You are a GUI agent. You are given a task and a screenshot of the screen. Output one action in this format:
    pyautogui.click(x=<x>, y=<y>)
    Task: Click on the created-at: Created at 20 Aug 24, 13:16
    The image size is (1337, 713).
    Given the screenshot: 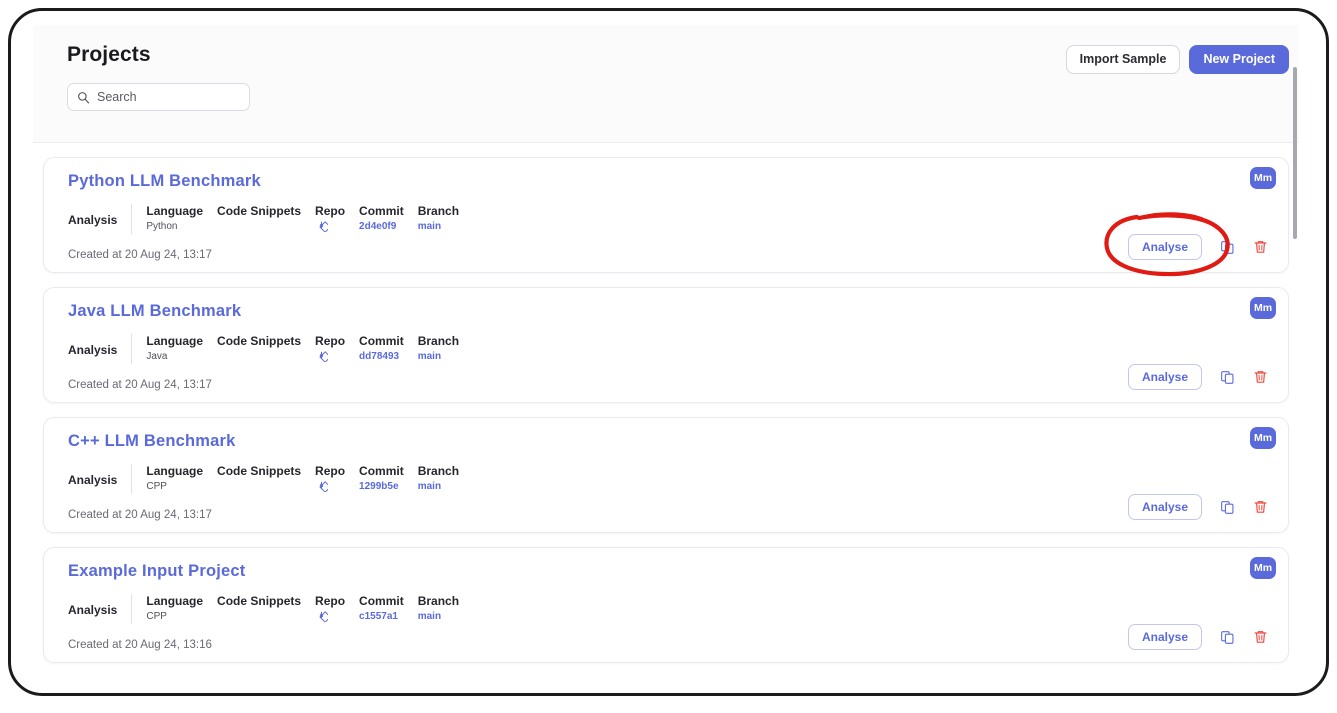 What is the action you would take?
    pyautogui.click(x=140, y=645)
    